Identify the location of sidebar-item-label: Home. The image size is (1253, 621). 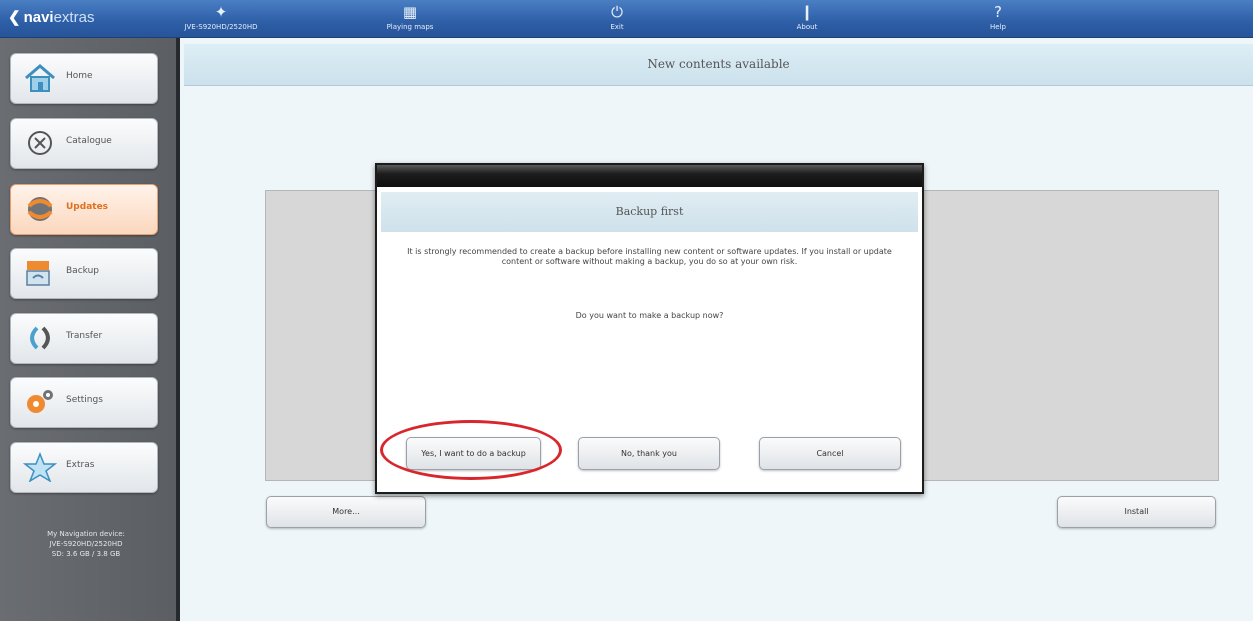
(79, 76).